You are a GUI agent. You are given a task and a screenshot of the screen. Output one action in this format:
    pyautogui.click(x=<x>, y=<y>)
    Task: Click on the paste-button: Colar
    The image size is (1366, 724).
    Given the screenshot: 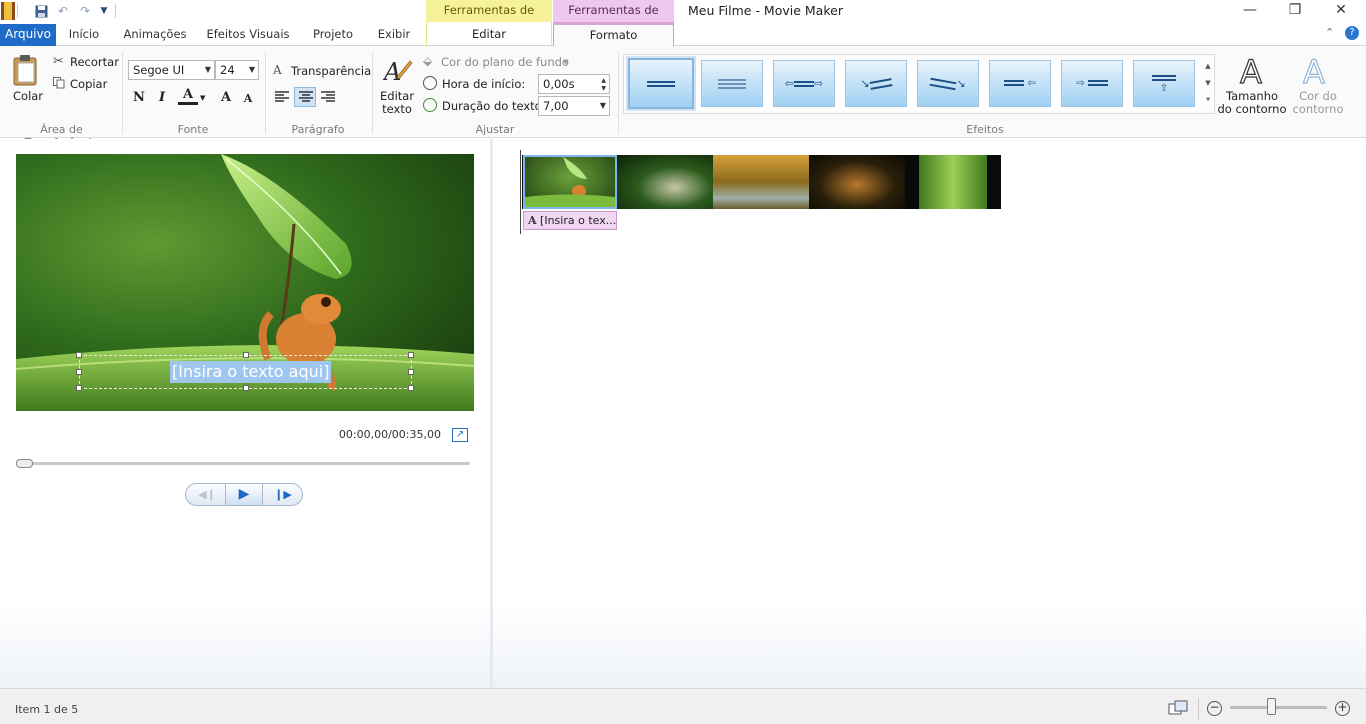 What is the action you would take?
    pyautogui.click(x=28, y=96)
    